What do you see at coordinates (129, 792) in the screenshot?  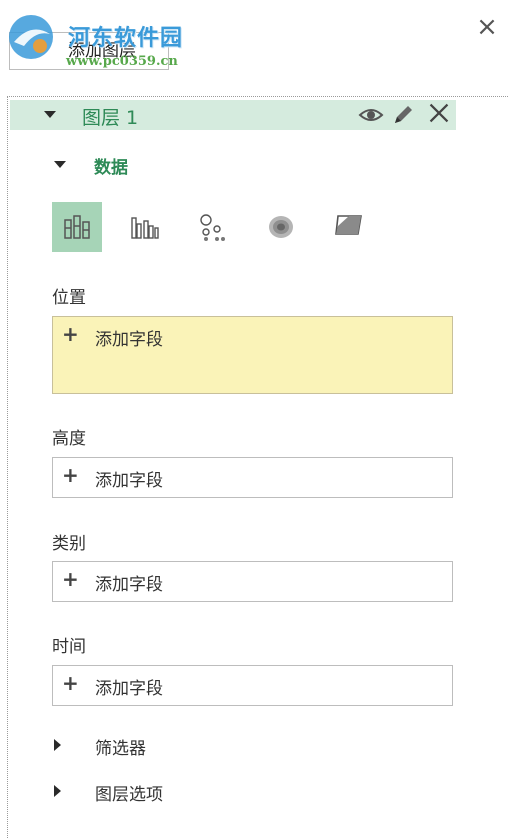 I see `layer-options-section-title: 图层选项` at bounding box center [129, 792].